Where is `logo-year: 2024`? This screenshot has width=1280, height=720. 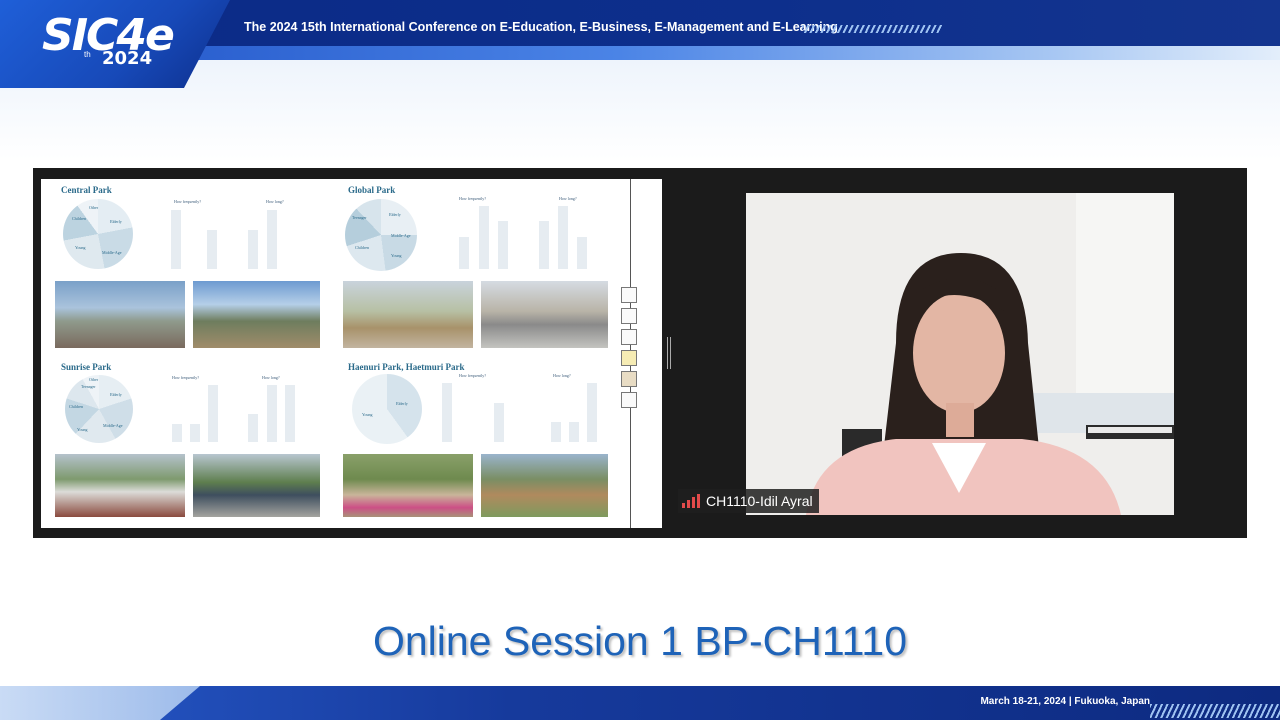 logo-year: 2024 is located at coordinates (127, 58).